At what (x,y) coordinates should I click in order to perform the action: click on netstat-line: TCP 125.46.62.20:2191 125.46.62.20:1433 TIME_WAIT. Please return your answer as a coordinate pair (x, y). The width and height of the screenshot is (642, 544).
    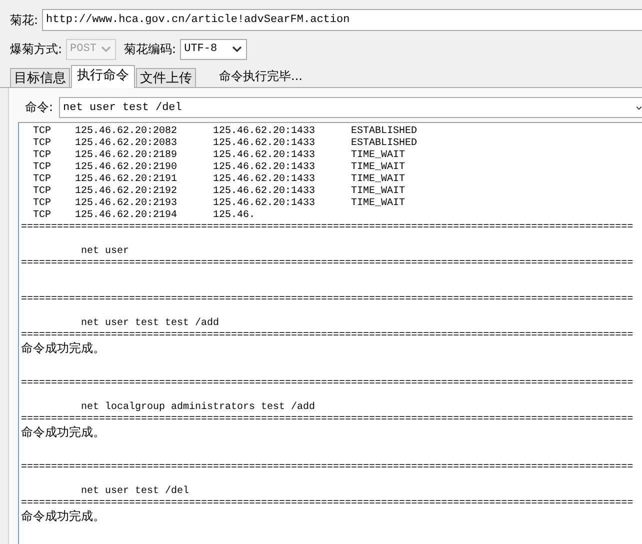
    Looking at the image, I should click on (219, 180).